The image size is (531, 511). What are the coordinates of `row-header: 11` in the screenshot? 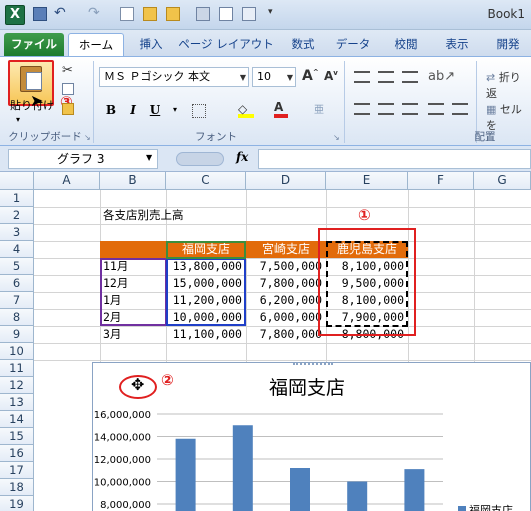 It's located at (17, 368).